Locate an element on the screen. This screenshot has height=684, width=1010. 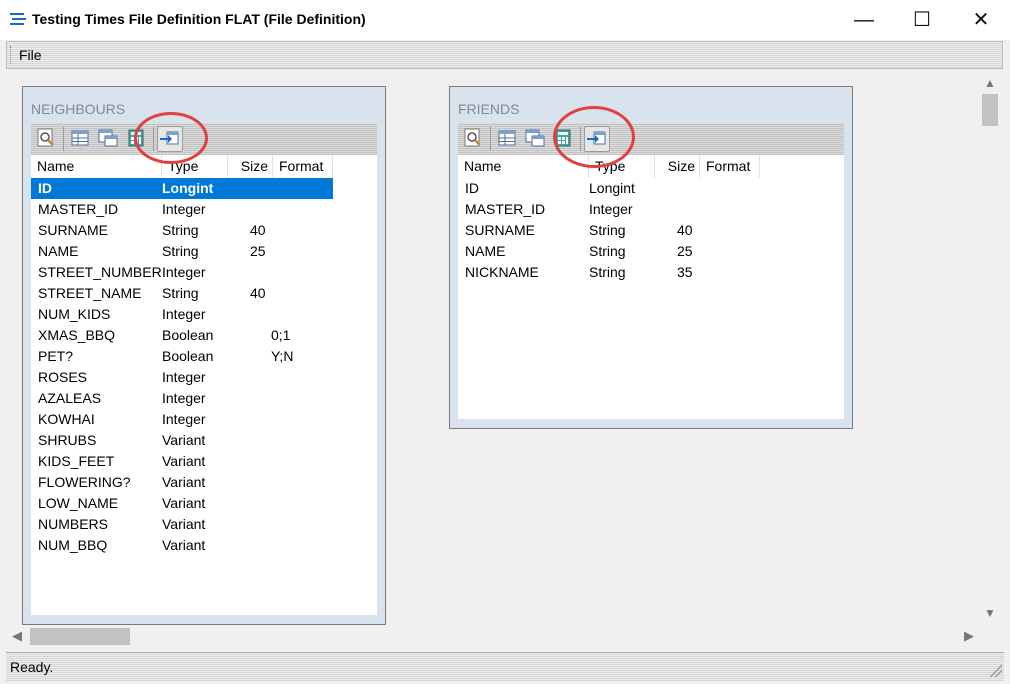
table-row: KIDS_FEET Variant is located at coordinates (182, 461).